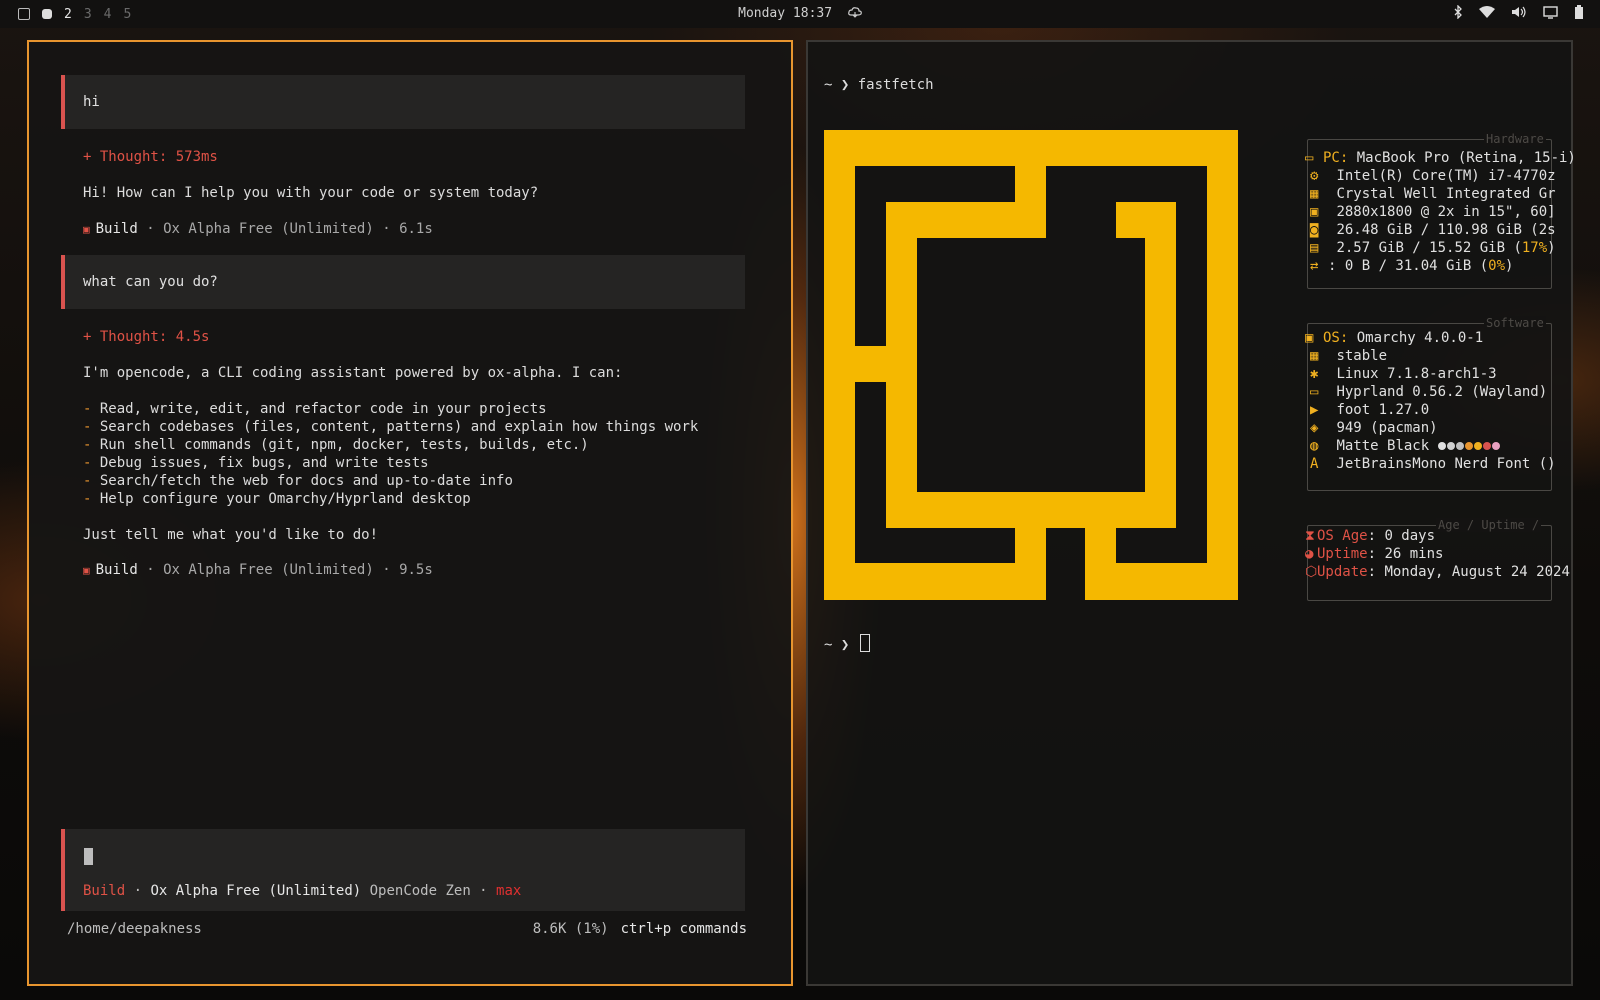 The image size is (1600, 1000). I want to click on system-tray, so click(1518, 12).